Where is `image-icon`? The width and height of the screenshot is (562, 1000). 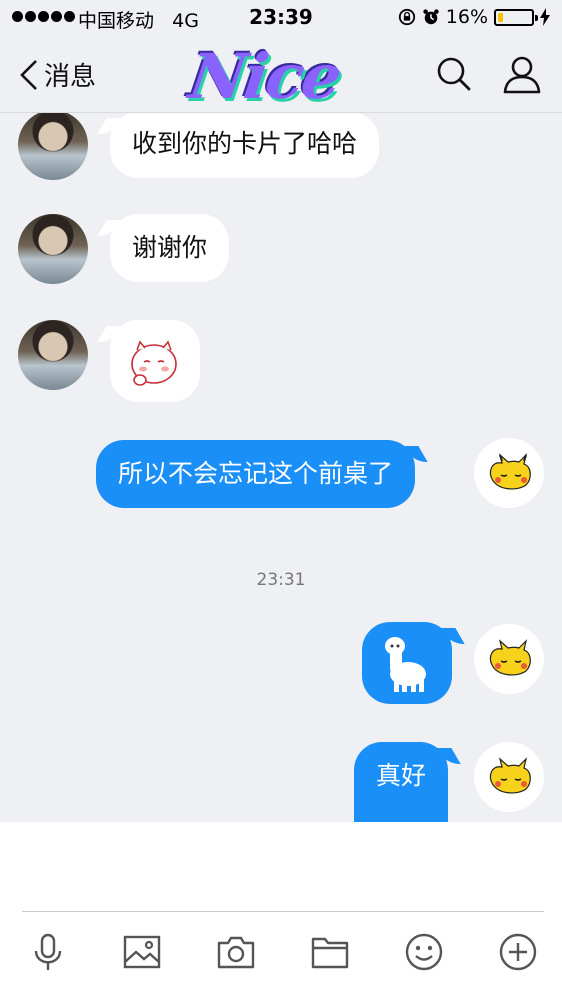
image-icon is located at coordinates (142, 952).